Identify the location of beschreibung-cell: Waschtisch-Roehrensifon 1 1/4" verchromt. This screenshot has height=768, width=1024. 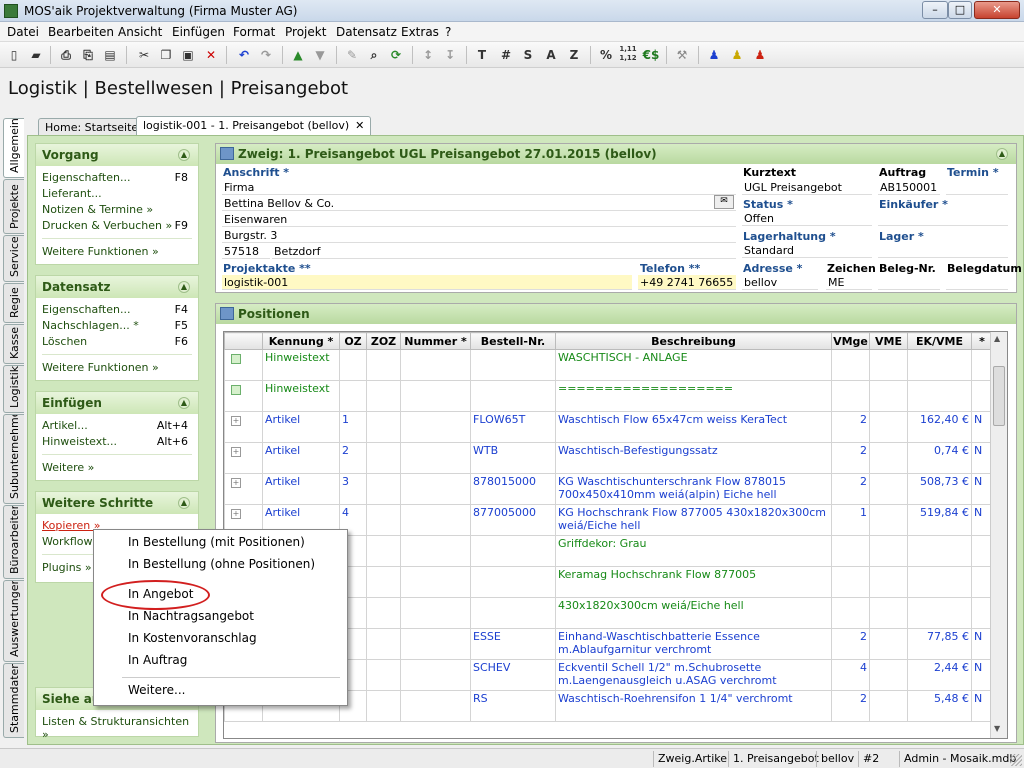
(693, 706).